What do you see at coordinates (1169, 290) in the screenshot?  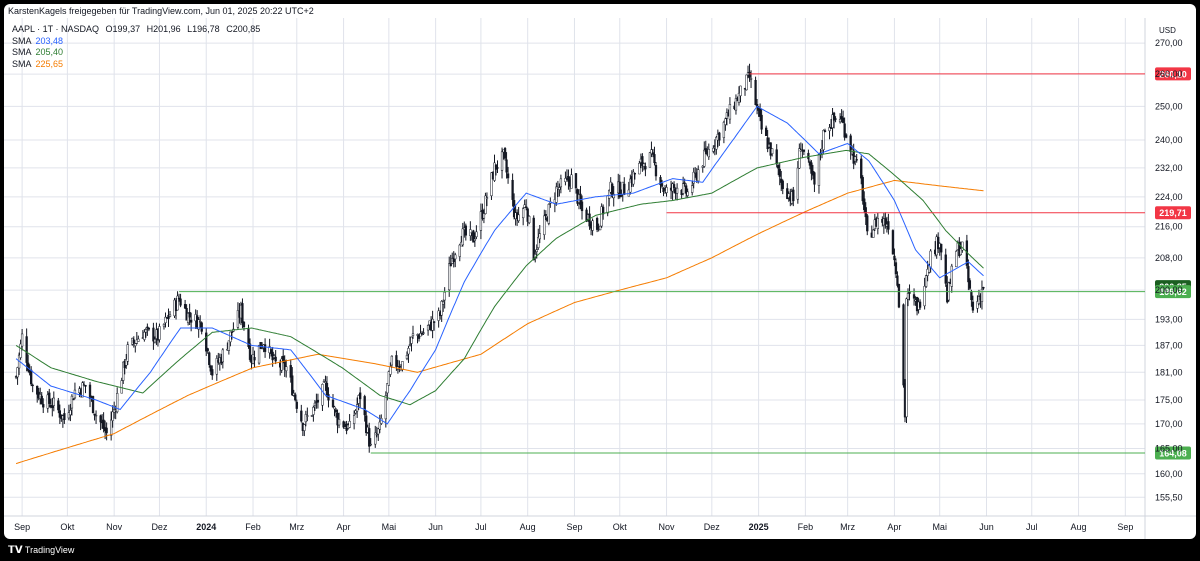 I see `y-tick-label: 200,00` at bounding box center [1169, 290].